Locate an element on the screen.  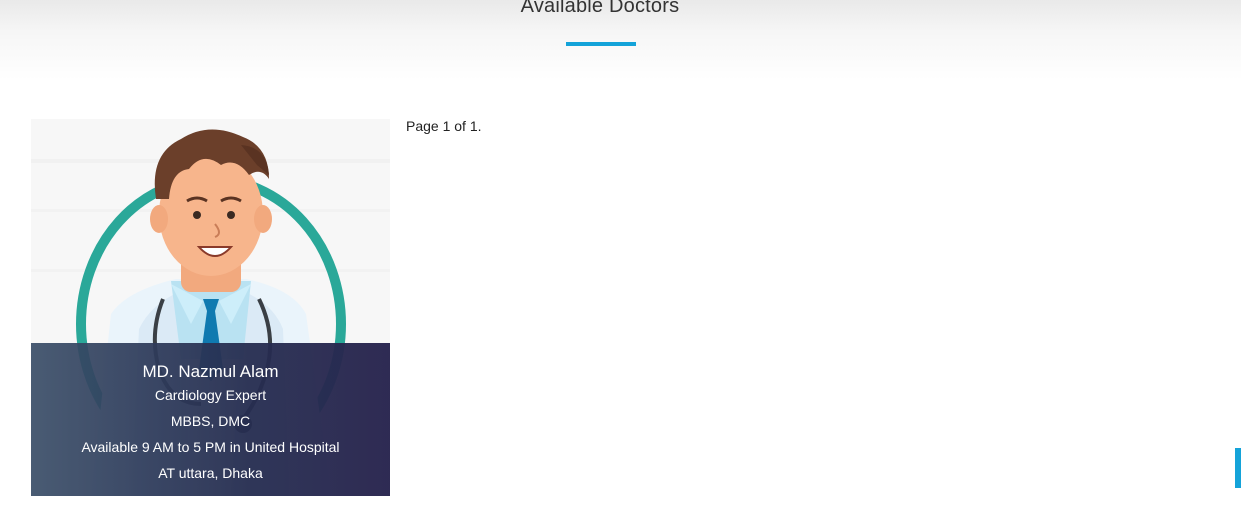
doctor-specialty: Cardiology Expert is located at coordinates (210, 395).